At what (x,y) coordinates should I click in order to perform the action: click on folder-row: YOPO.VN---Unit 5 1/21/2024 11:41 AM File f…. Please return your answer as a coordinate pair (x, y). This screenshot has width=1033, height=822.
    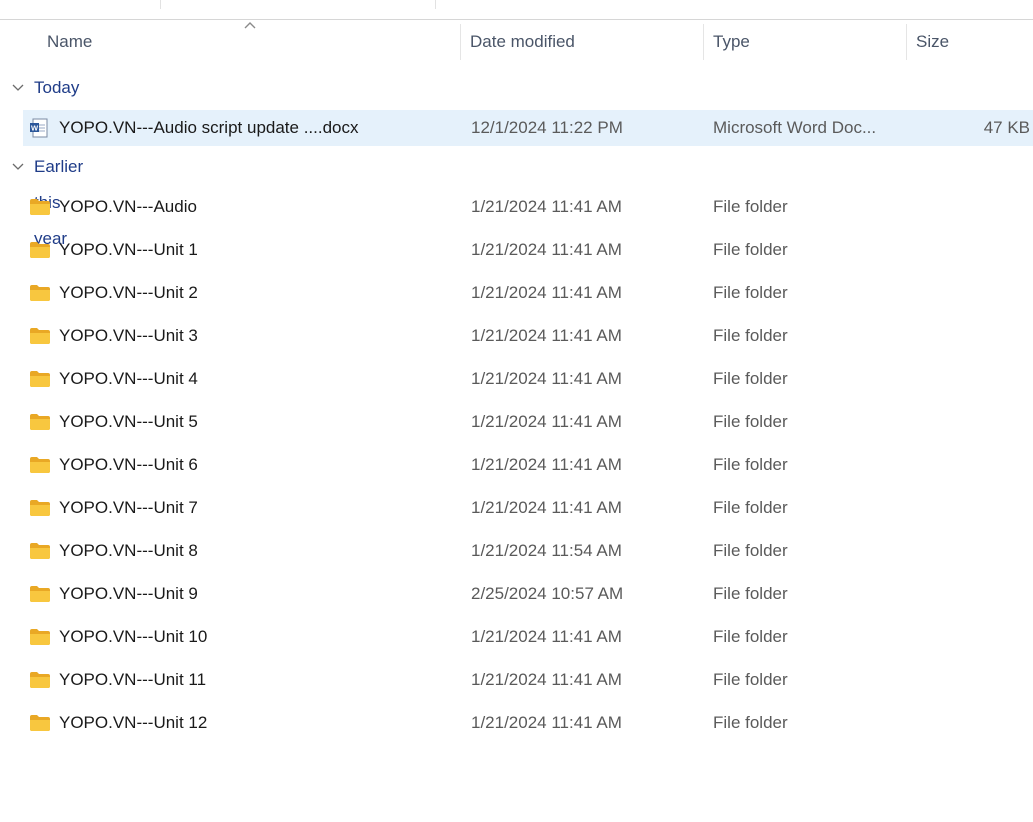
    Looking at the image, I should click on (528, 422).